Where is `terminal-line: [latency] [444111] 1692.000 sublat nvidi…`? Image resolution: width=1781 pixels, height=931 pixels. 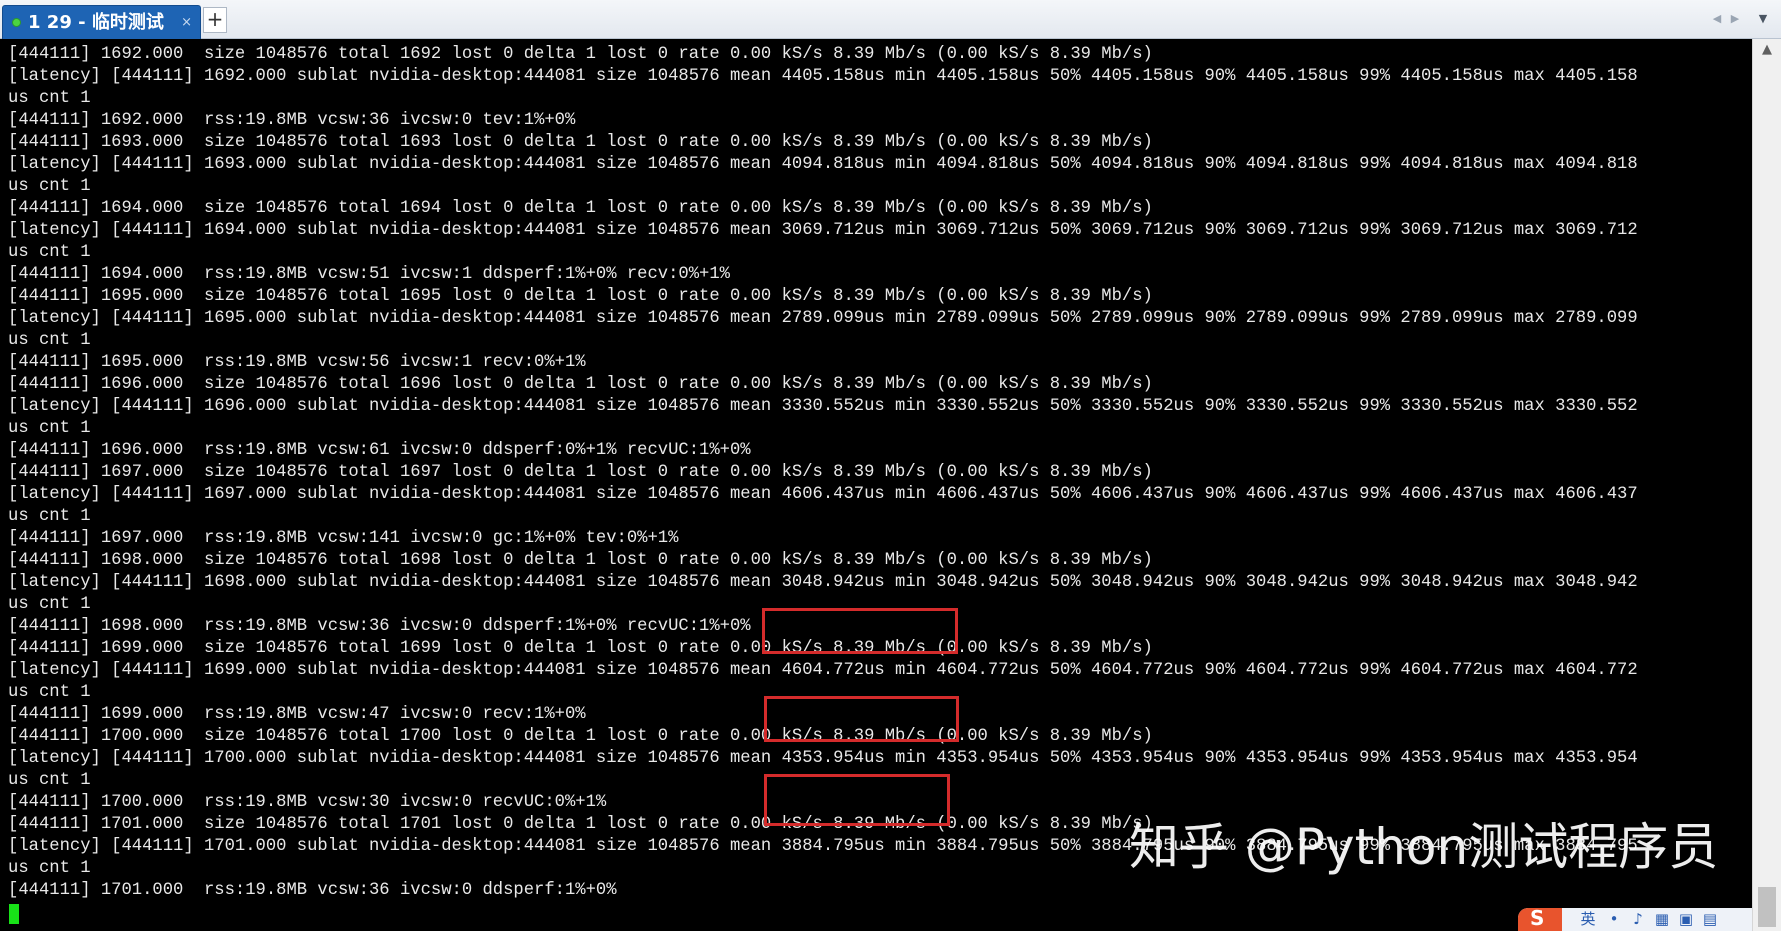
terminal-line: [latency] [444111] 1692.000 sublat nvidi… is located at coordinates (823, 76).